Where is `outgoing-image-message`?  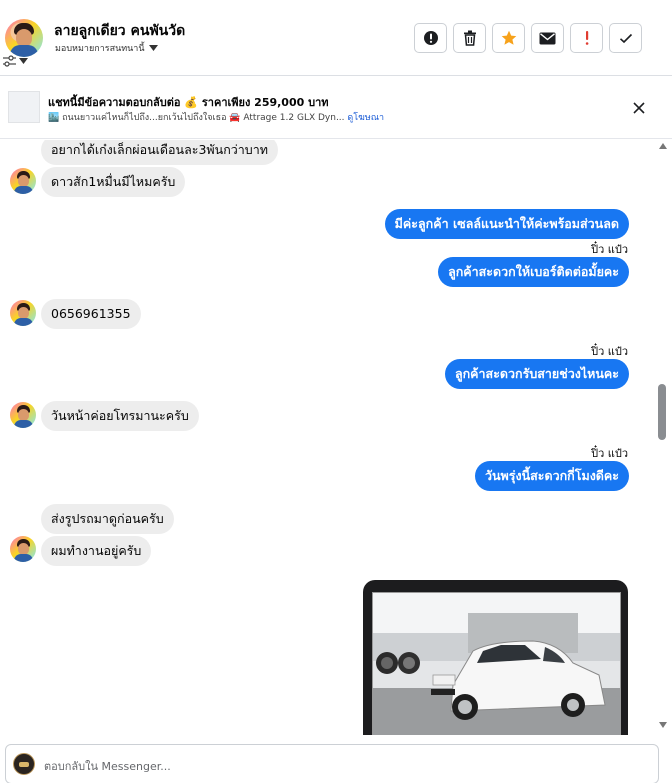 outgoing-image-message is located at coordinates (495, 657).